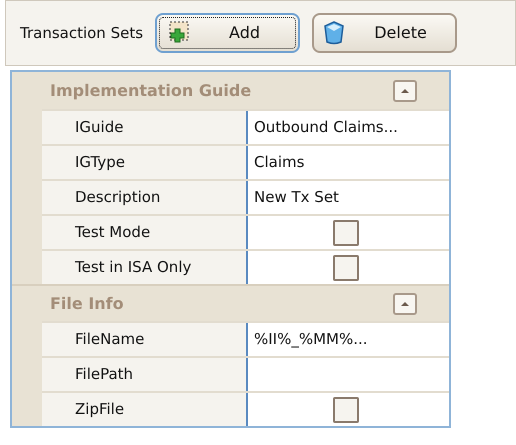 Image resolution: width=516 pixels, height=445 pixels. I want to click on property-label: Test in ISA Only, so click(145, 267).